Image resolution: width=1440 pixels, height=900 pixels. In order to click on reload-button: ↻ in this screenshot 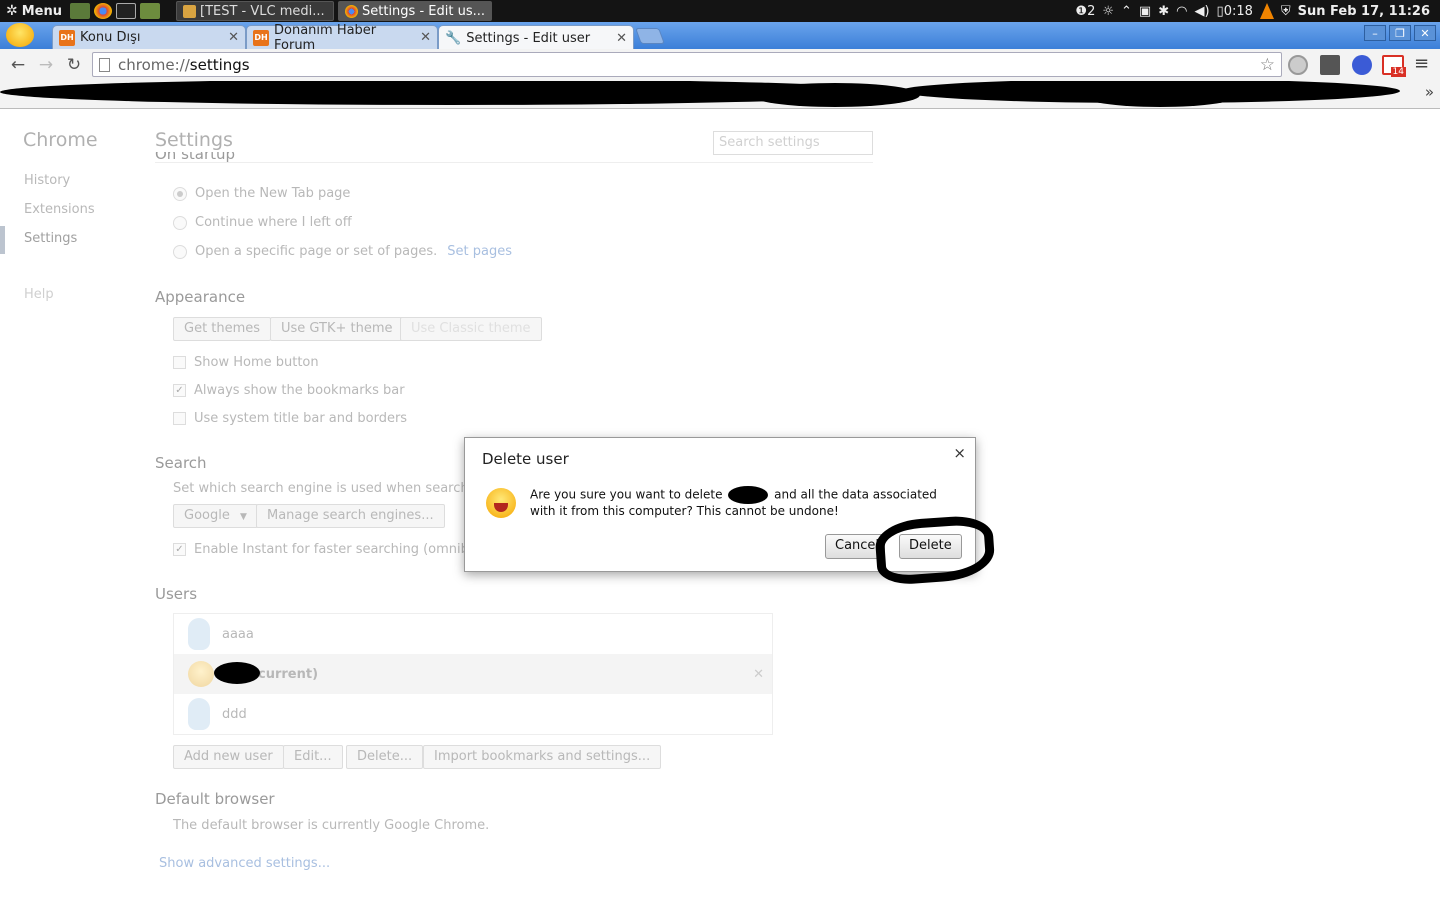, I will do `click(74, 65)`.